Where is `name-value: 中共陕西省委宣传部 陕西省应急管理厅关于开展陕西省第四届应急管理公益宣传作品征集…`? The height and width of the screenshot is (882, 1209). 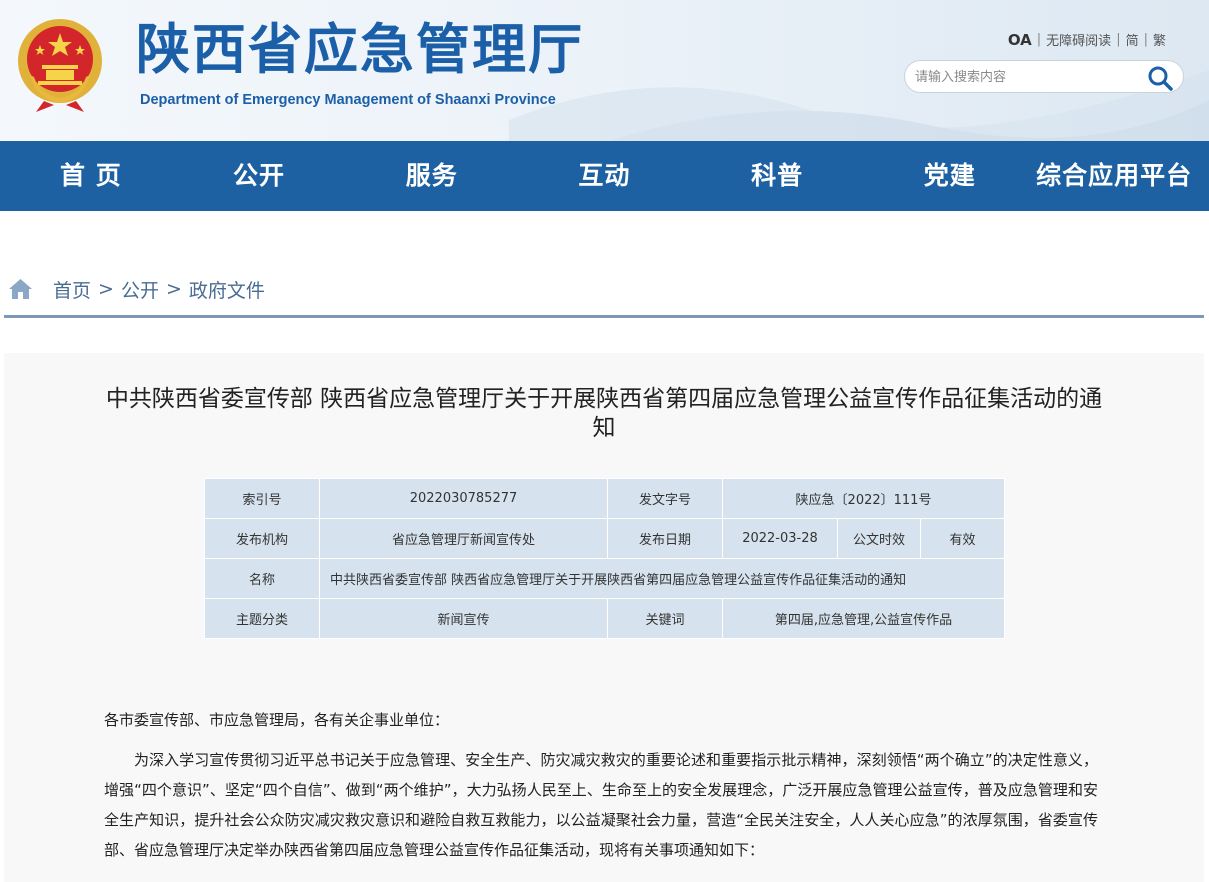
name-value: 中共陕西省委宣传部 陕西省应急管理厅关于开展陕西省第四届应急管理公益宣传作品征集… is located at coordinates (662, 578).